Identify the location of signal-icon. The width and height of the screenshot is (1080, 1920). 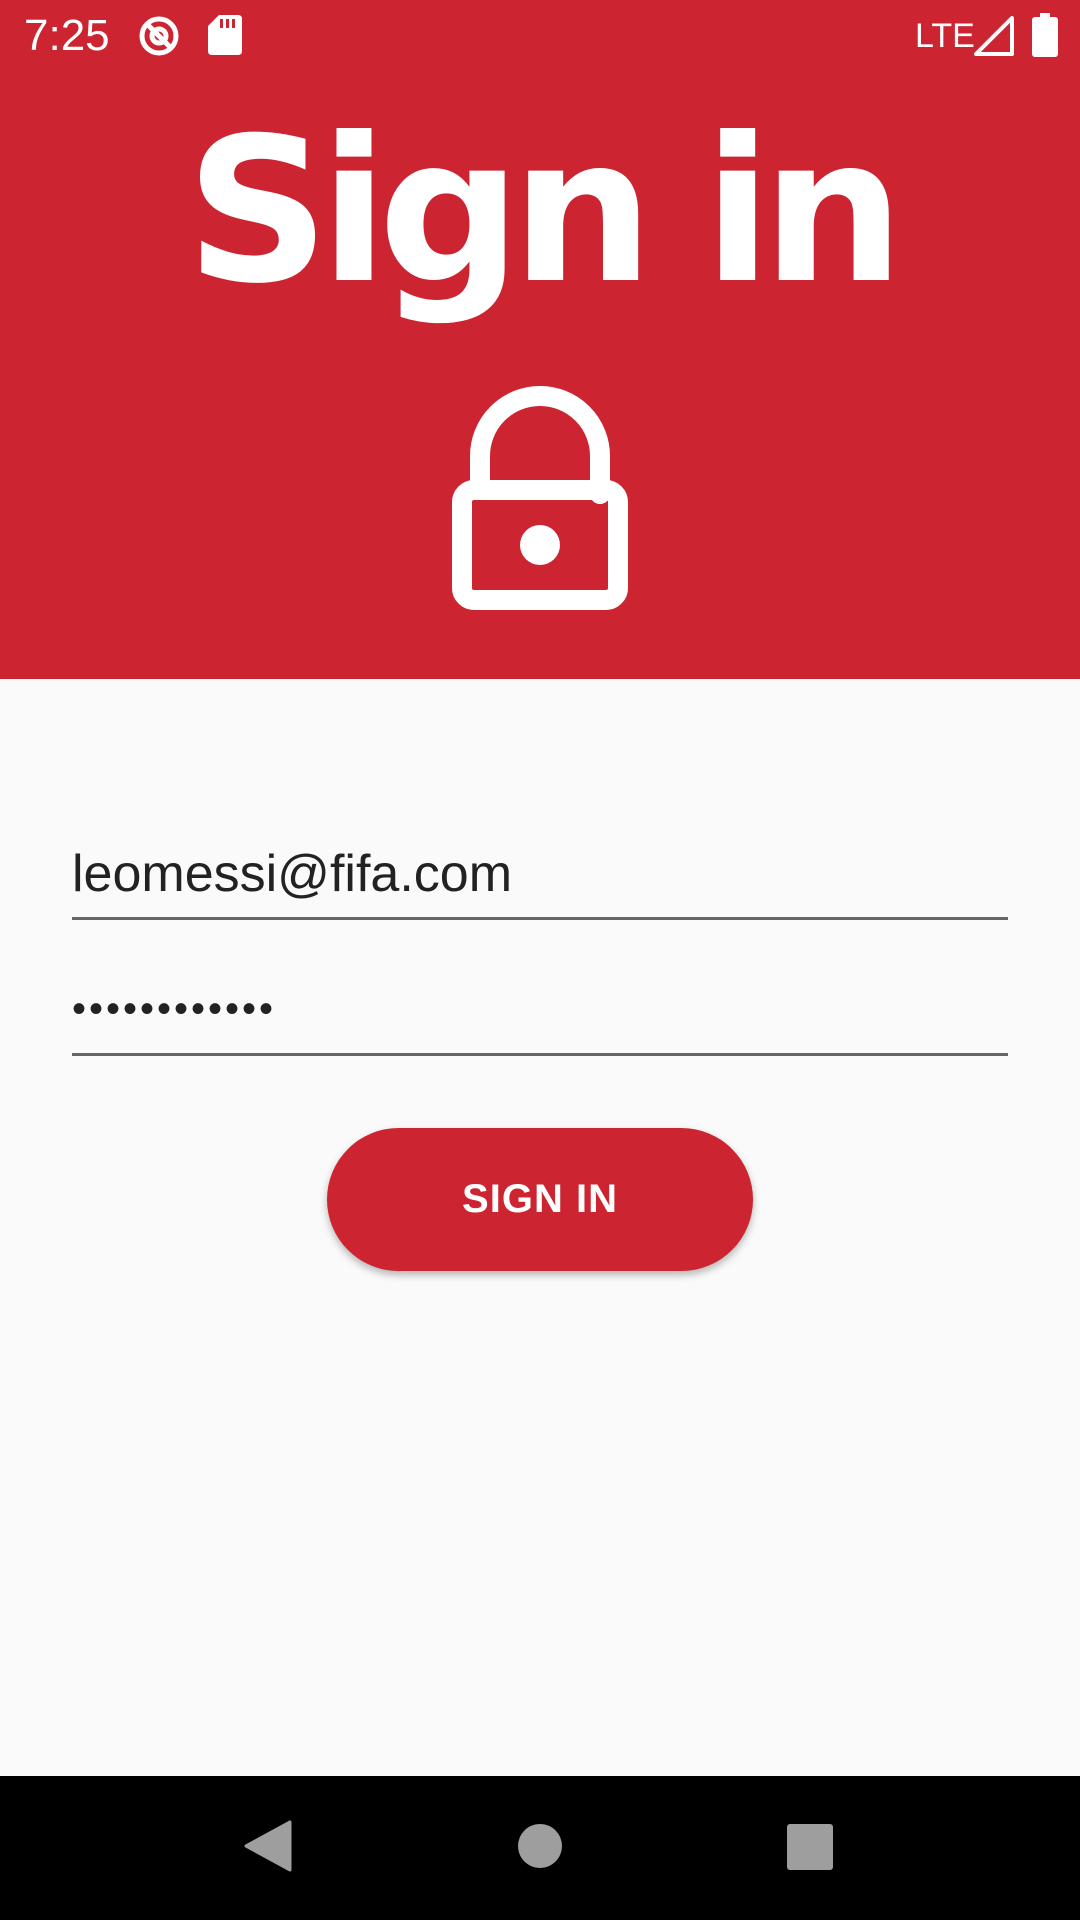
(994, 36).